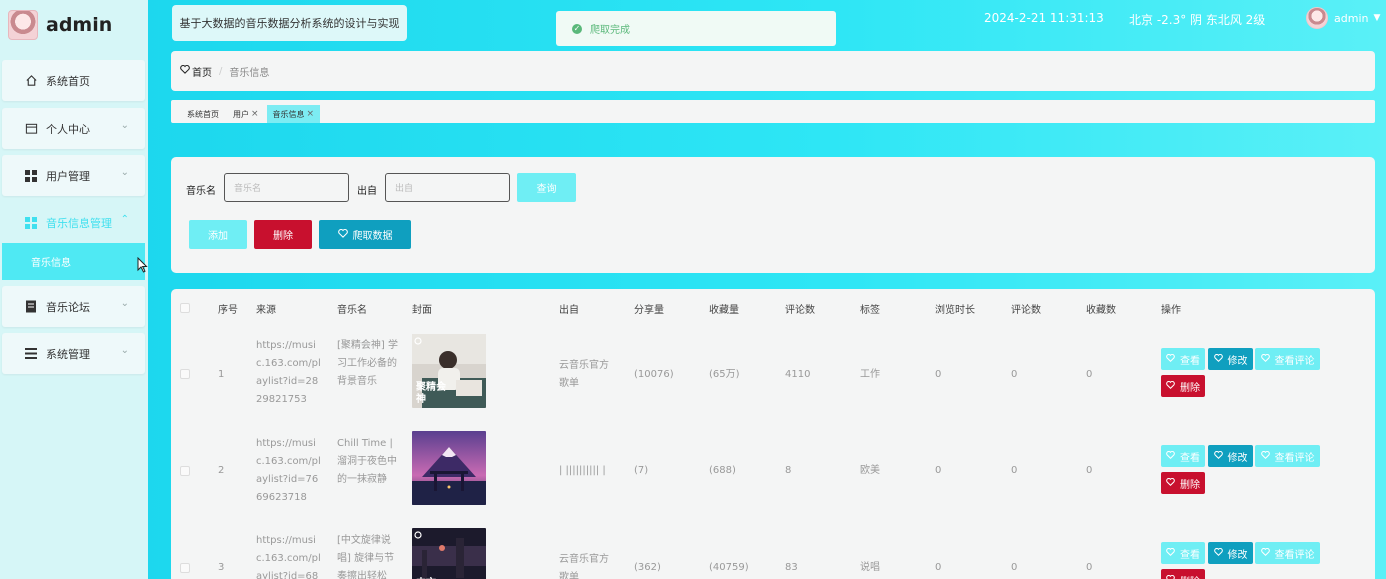 This screenshot has width=1386, height=579. I want to click on sidebar-item-label: 音乐论坛, so click(68, 307).